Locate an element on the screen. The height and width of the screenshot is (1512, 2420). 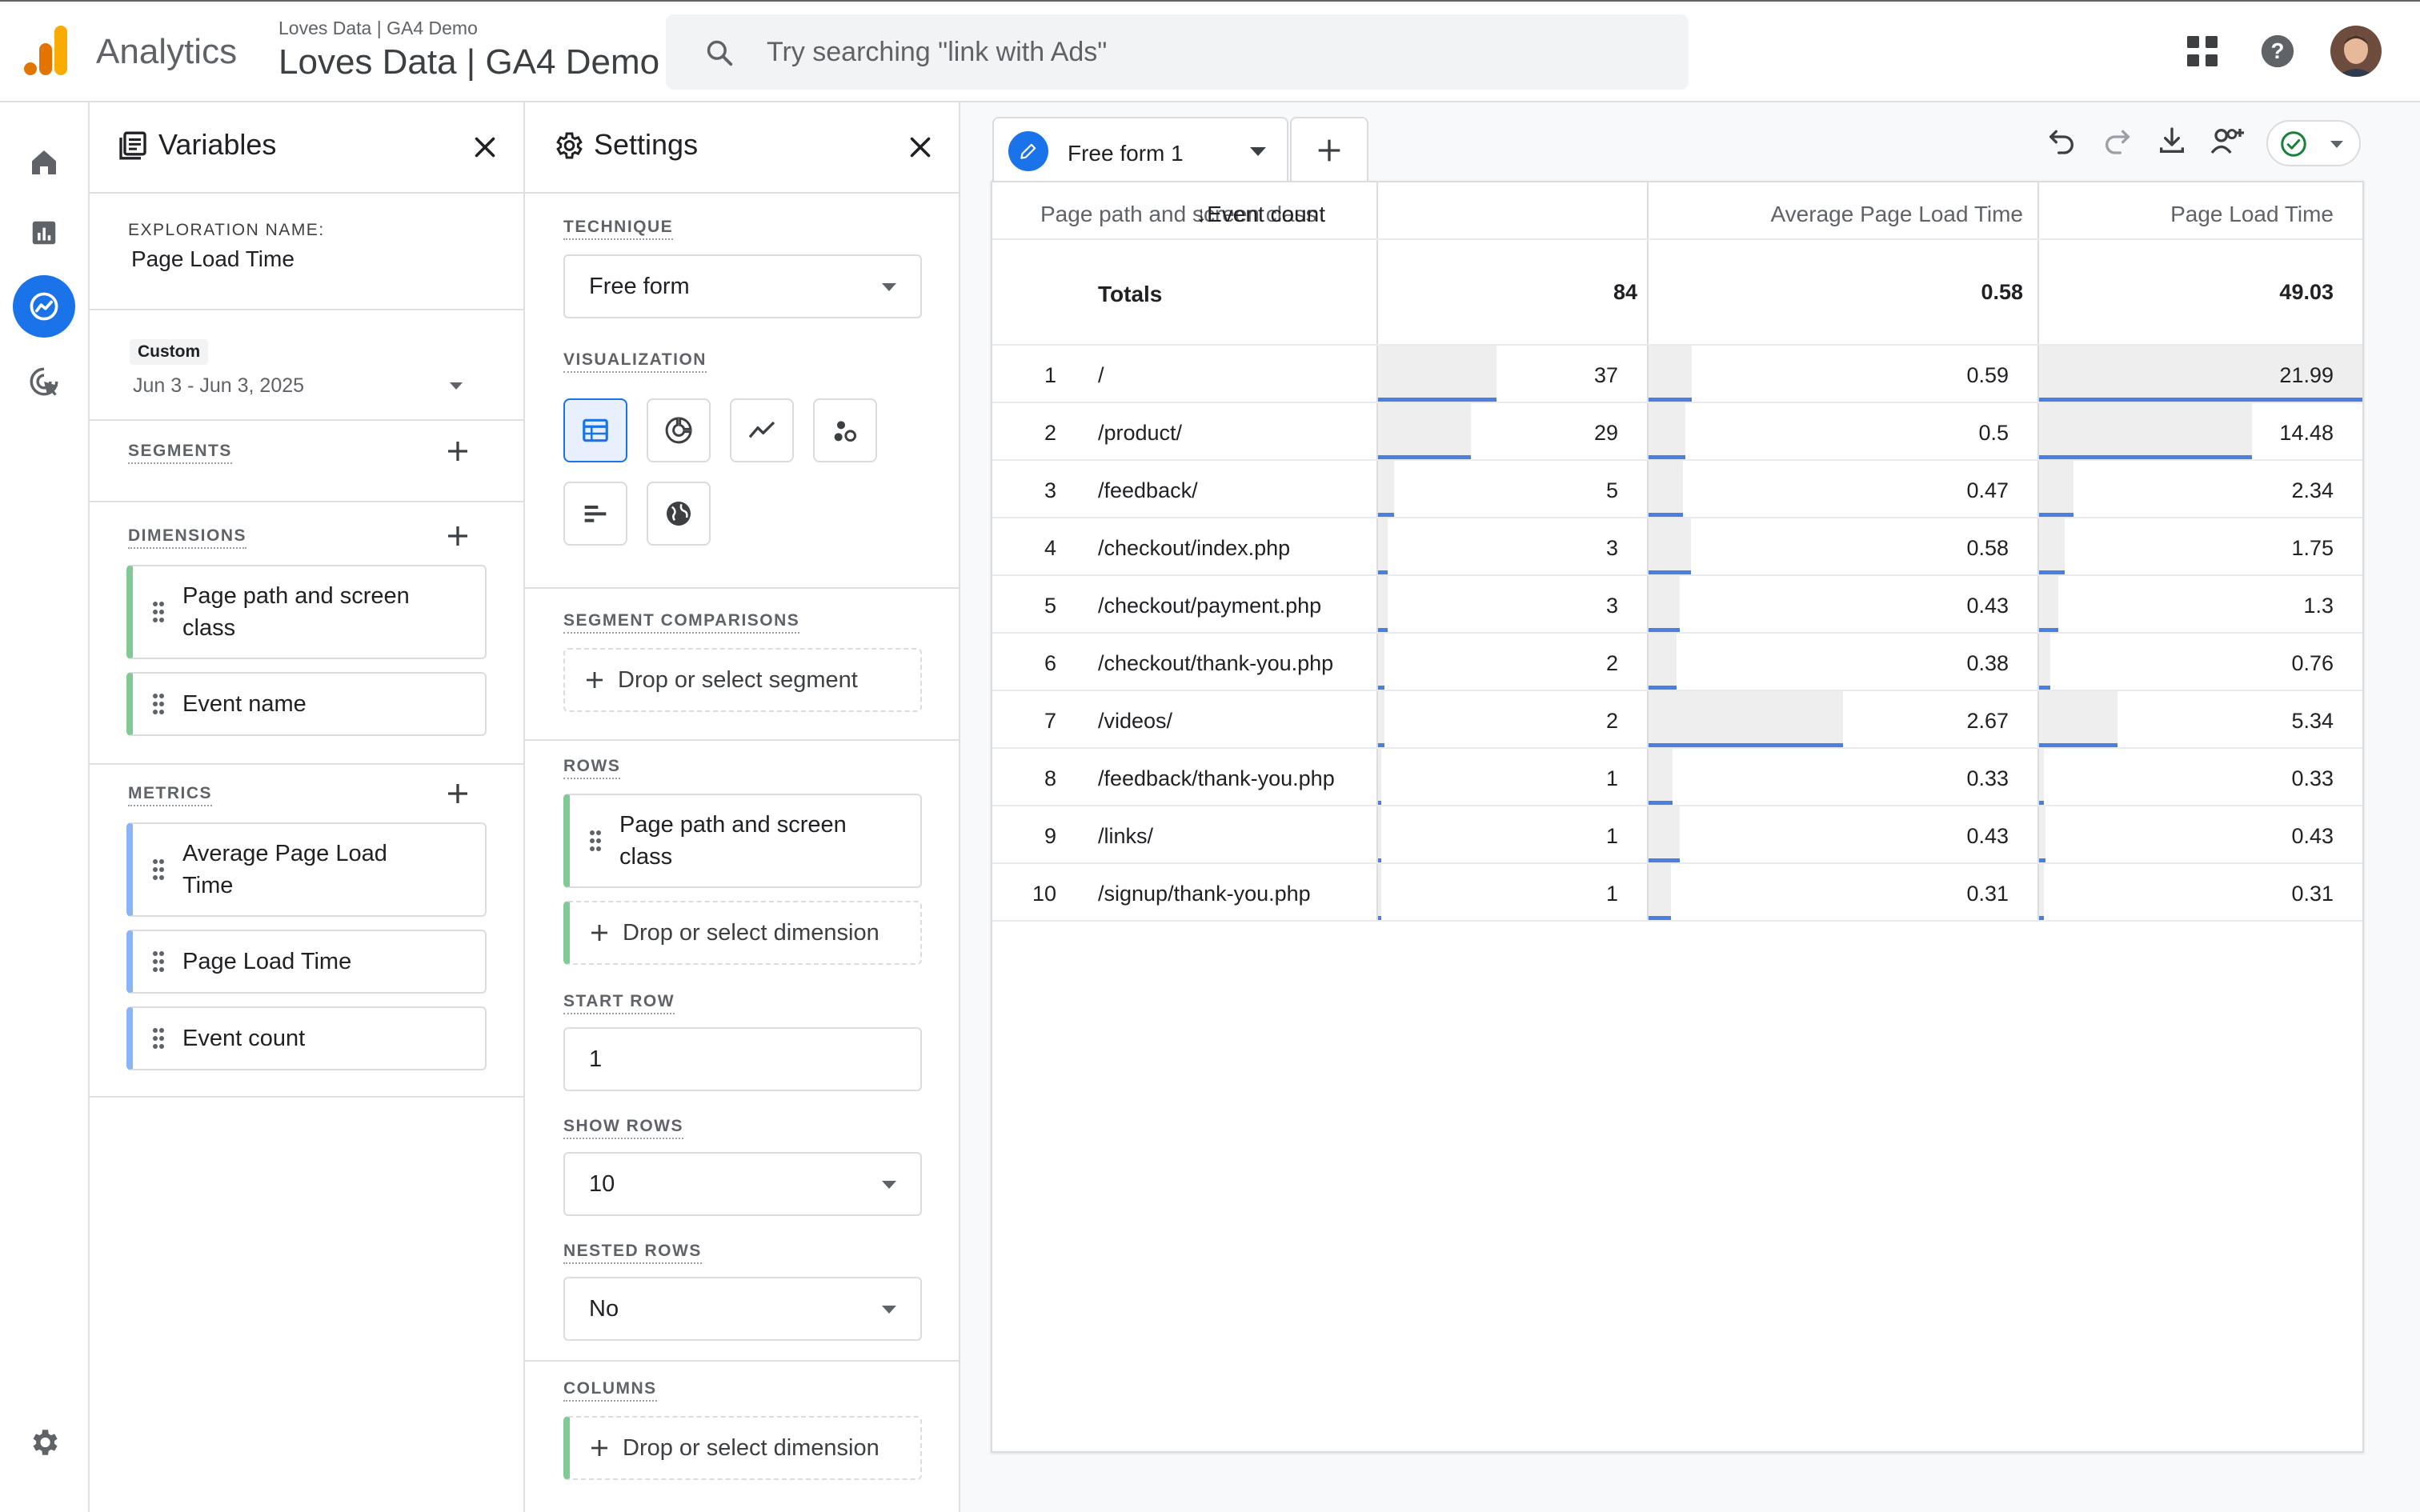
add-tab-button is located at coordinates (1329, 149).